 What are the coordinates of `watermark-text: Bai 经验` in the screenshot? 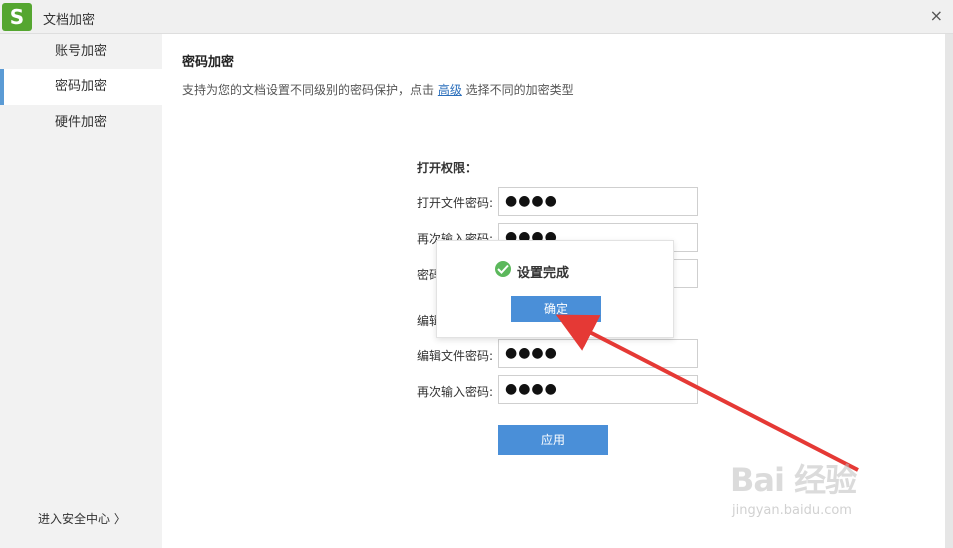 It's located at (793, 480).